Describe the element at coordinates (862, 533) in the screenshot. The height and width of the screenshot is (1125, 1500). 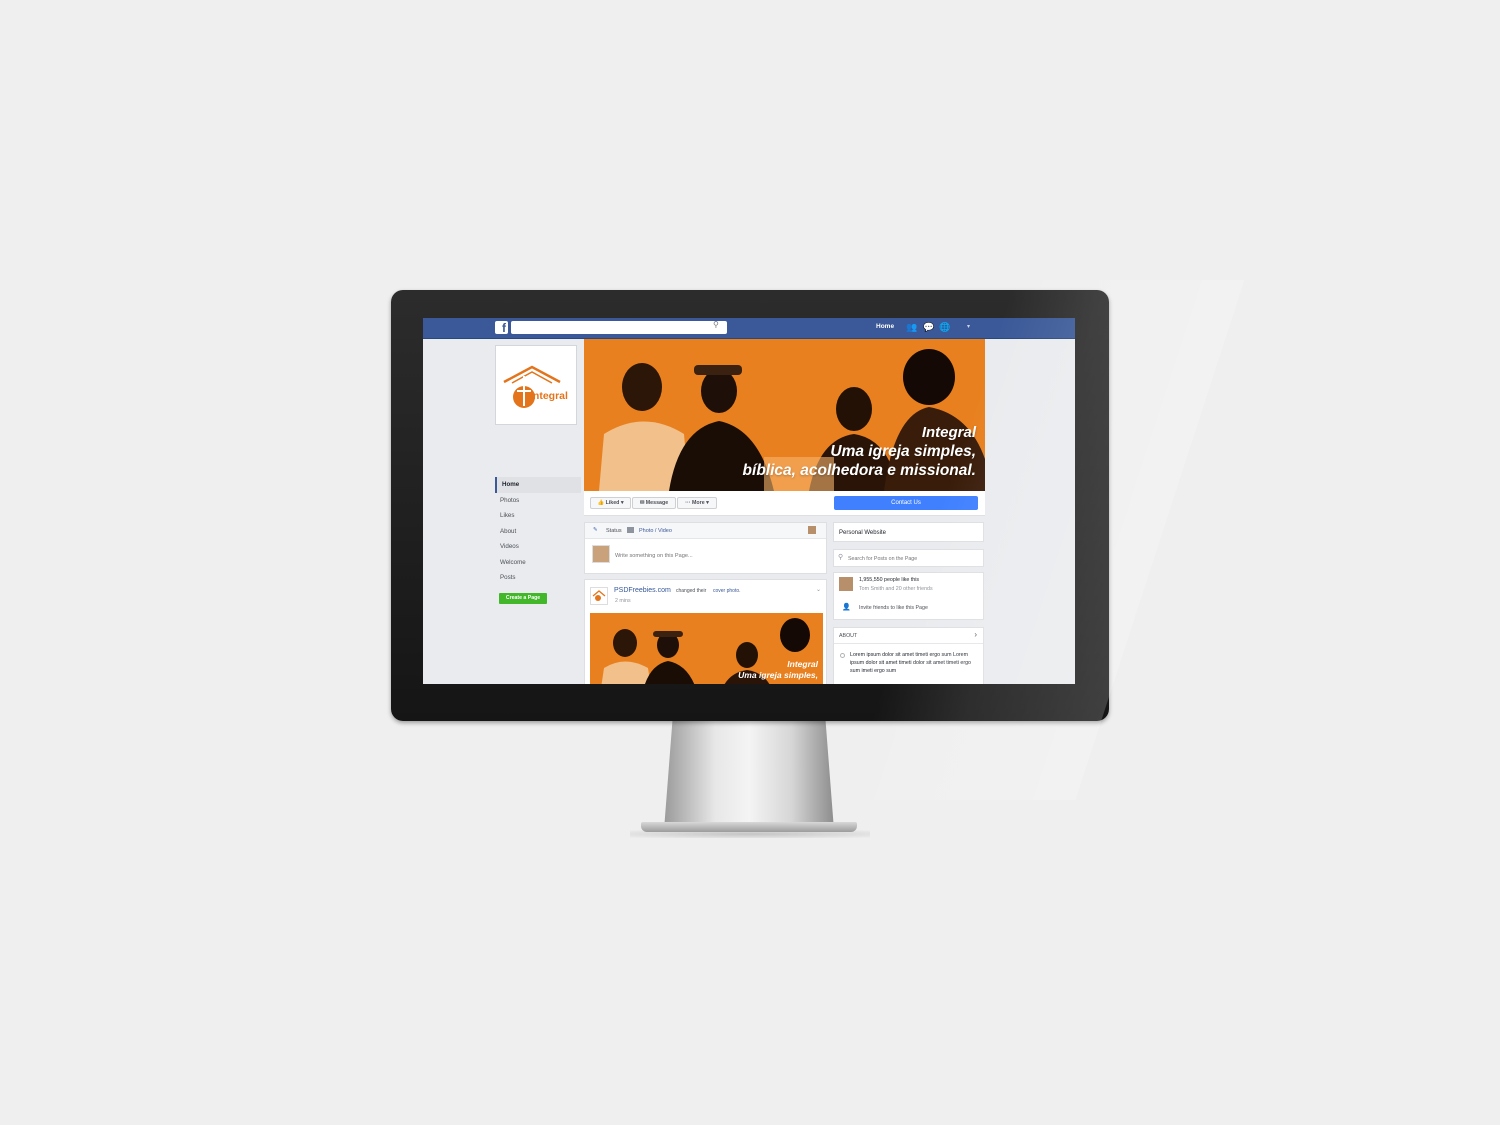
I see `personal-website-link: Personal Website` at that location.